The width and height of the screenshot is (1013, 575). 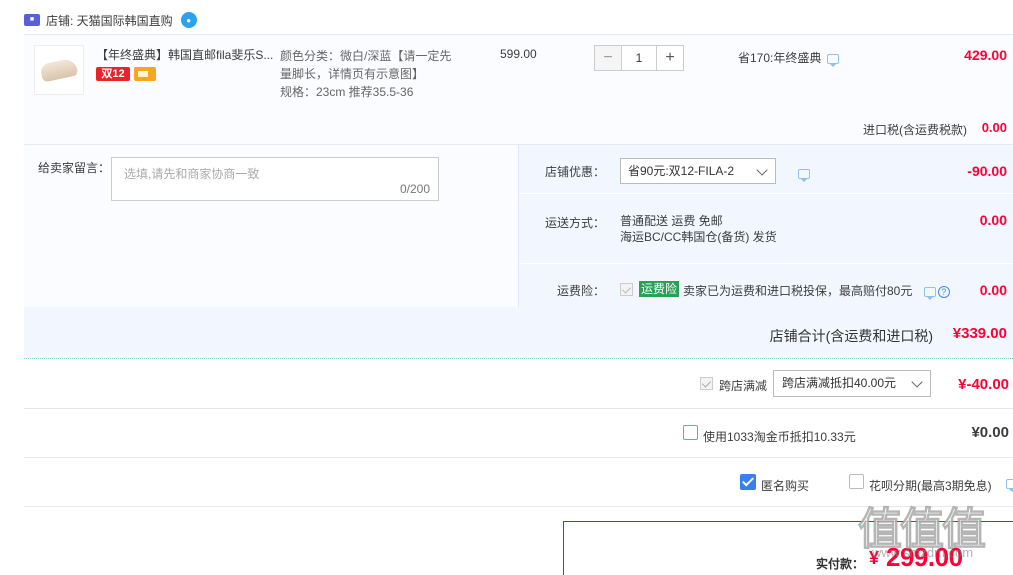 What do you see at coordinates (347, 92) in the screenshot?
I see `attr-line: 规格：23cm 推荐35.5-36` at bounding box center [347, 92].